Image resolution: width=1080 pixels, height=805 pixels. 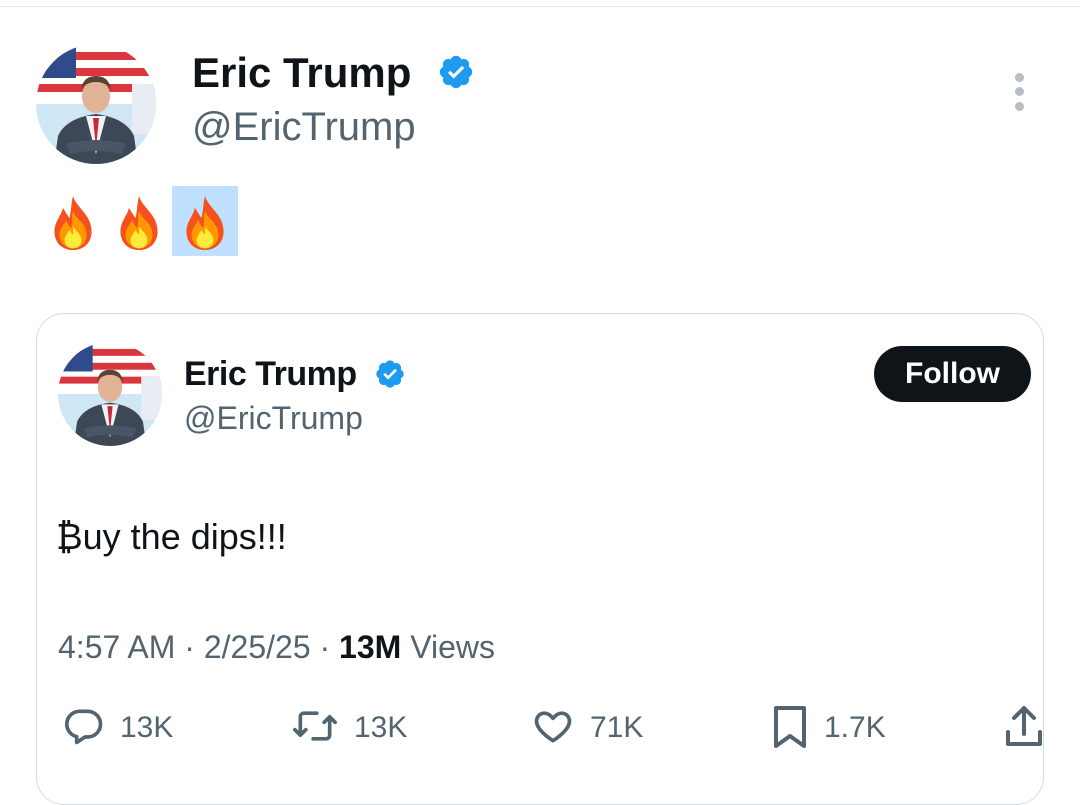 I want to click on reply-count: 13K, so click(x=147, y=727).